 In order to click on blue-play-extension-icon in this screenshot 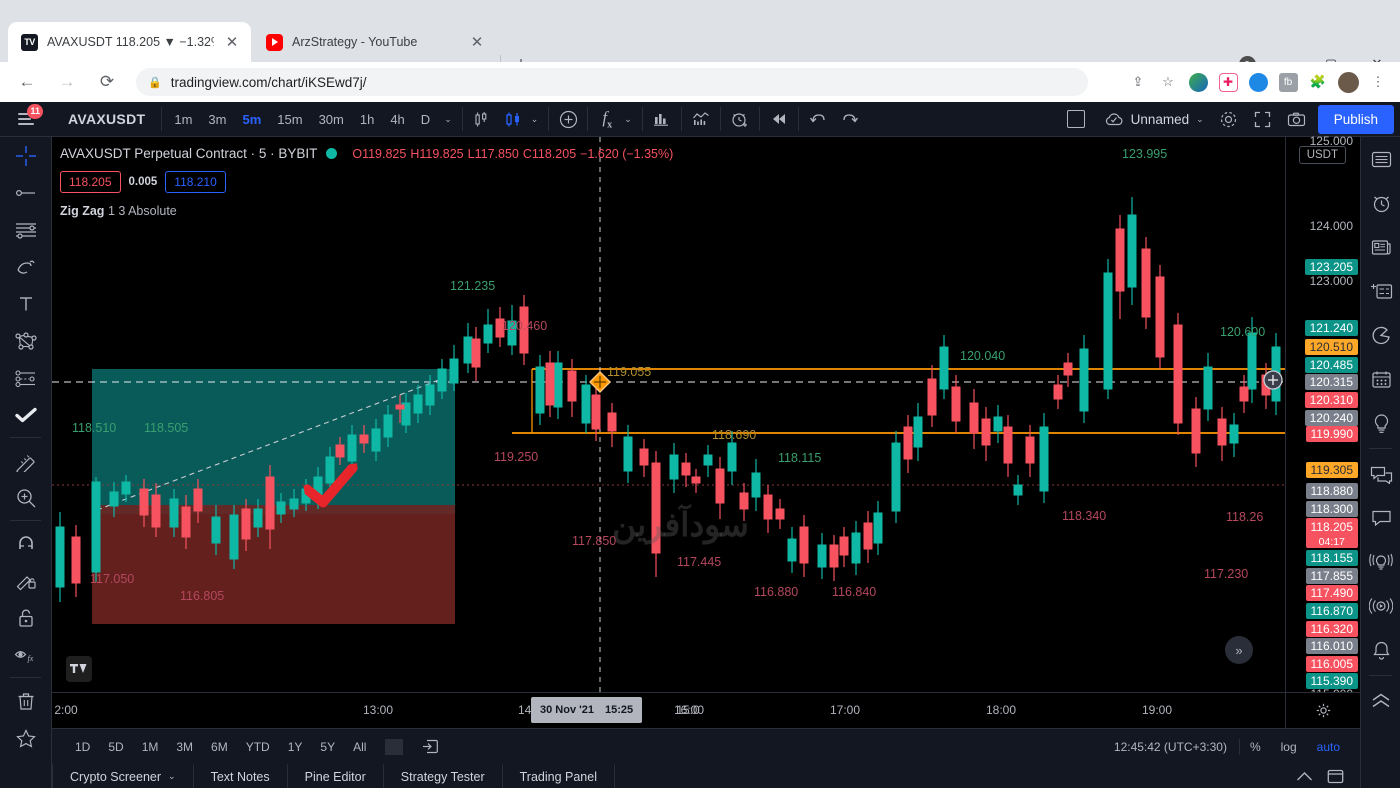, I will do `click(1258, 82)`.